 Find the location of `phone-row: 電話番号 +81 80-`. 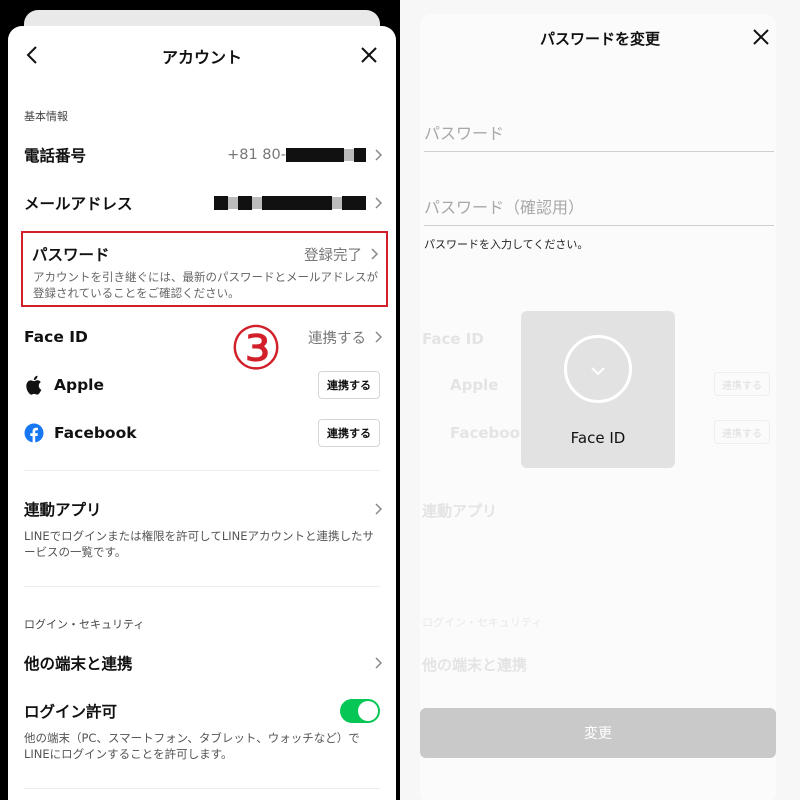

phone-row: 電話番号 +81 80- is located at coordinates (204, 155).